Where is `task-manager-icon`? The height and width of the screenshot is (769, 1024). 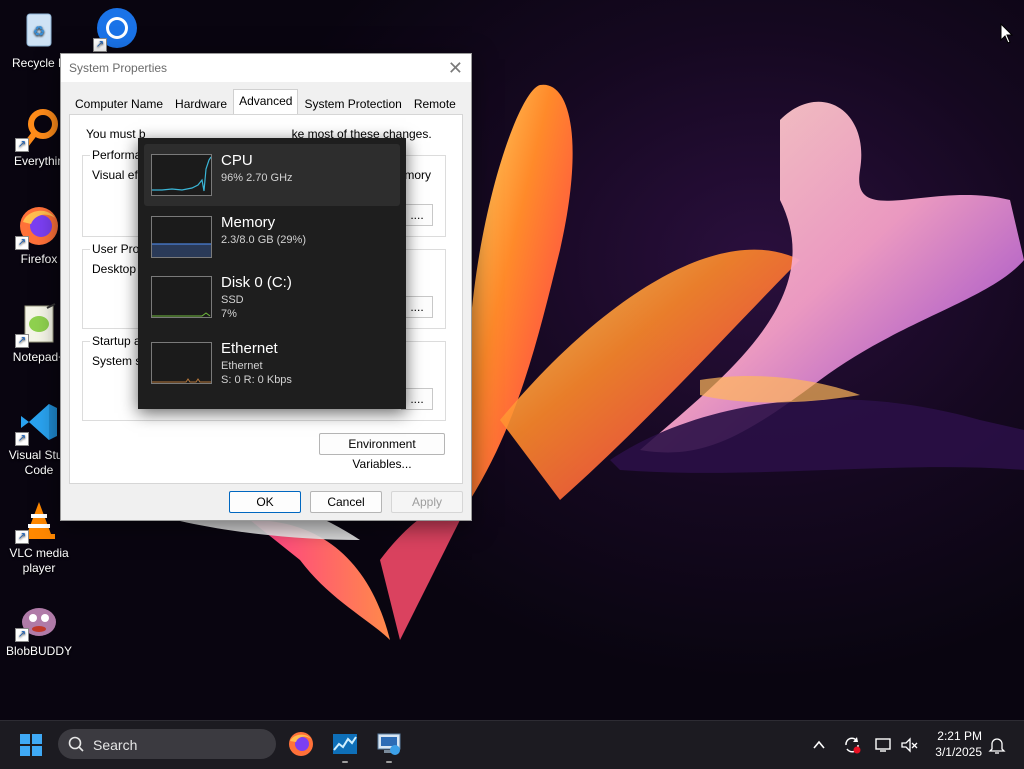
task-manager-icon is located at coordinates (345, 744).